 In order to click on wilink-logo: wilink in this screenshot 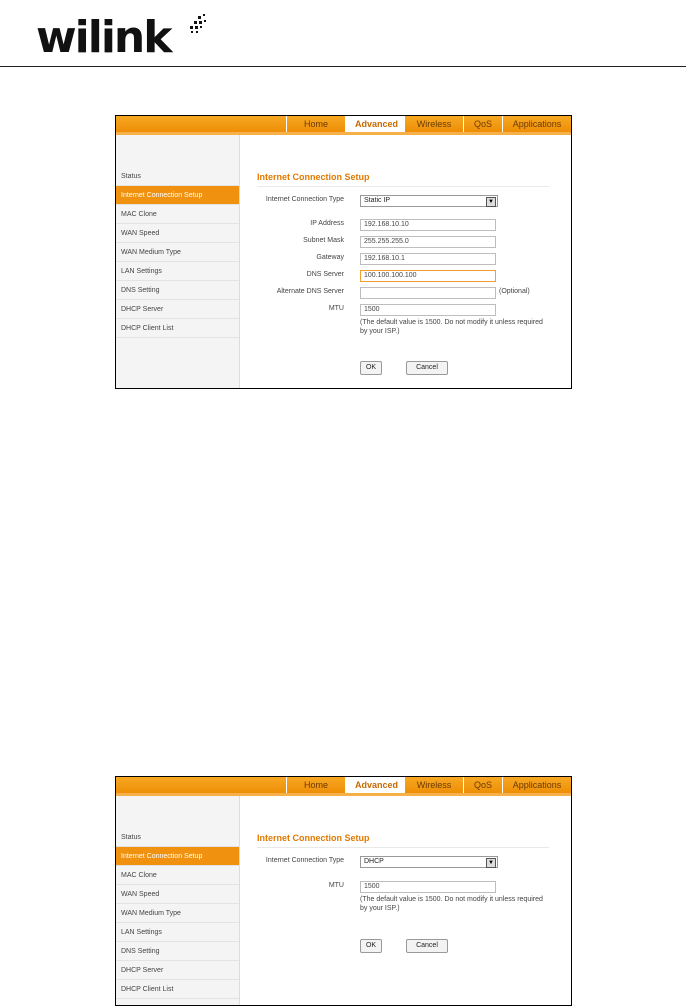, I will do `click(121, 38)`.